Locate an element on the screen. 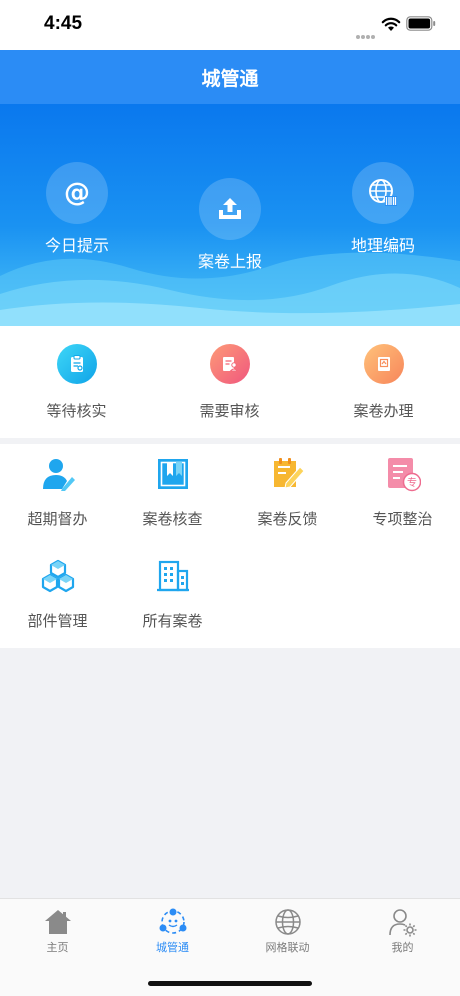 The height and width of the screenshot is (996, 460). hero-item-report: 案卷上报 is located at coordinates (230, 225).